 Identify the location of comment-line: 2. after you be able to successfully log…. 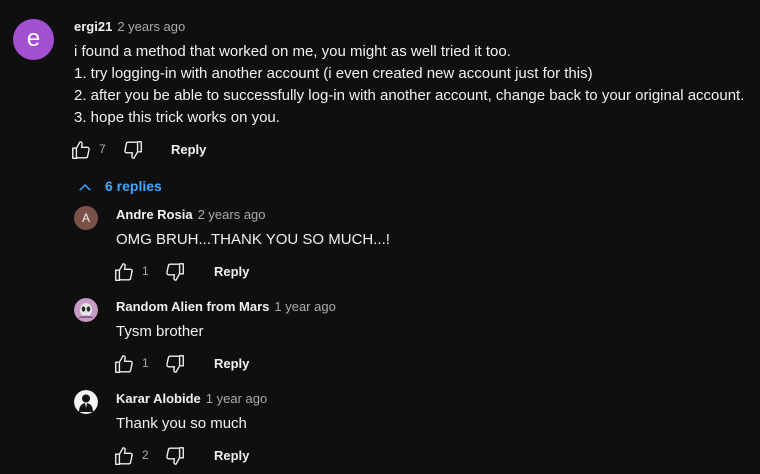
(409, 95).